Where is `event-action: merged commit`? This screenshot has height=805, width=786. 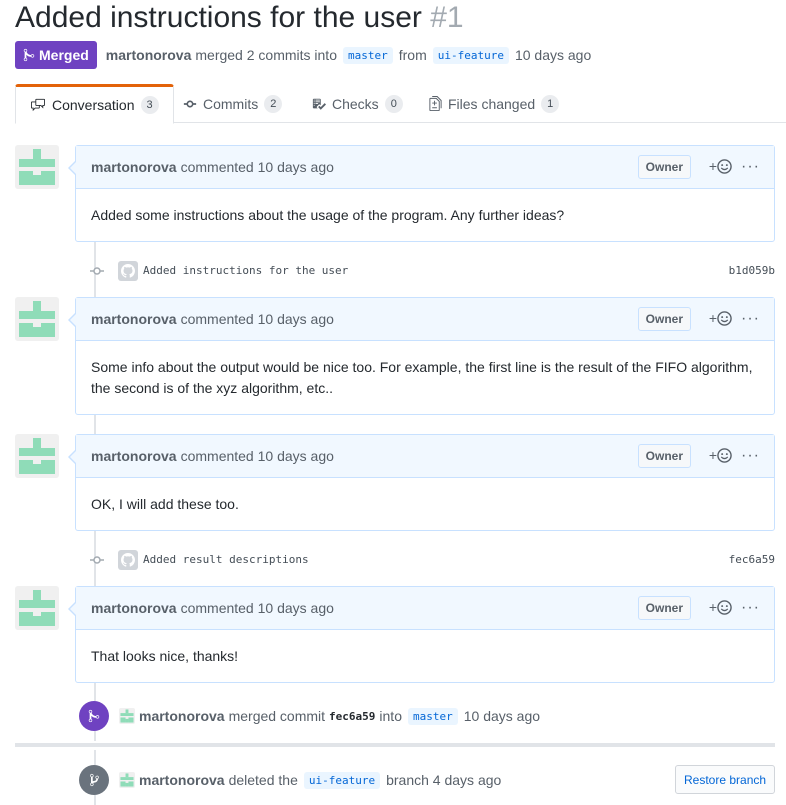
event-action: merged commit is located at coordinates (277, 716).